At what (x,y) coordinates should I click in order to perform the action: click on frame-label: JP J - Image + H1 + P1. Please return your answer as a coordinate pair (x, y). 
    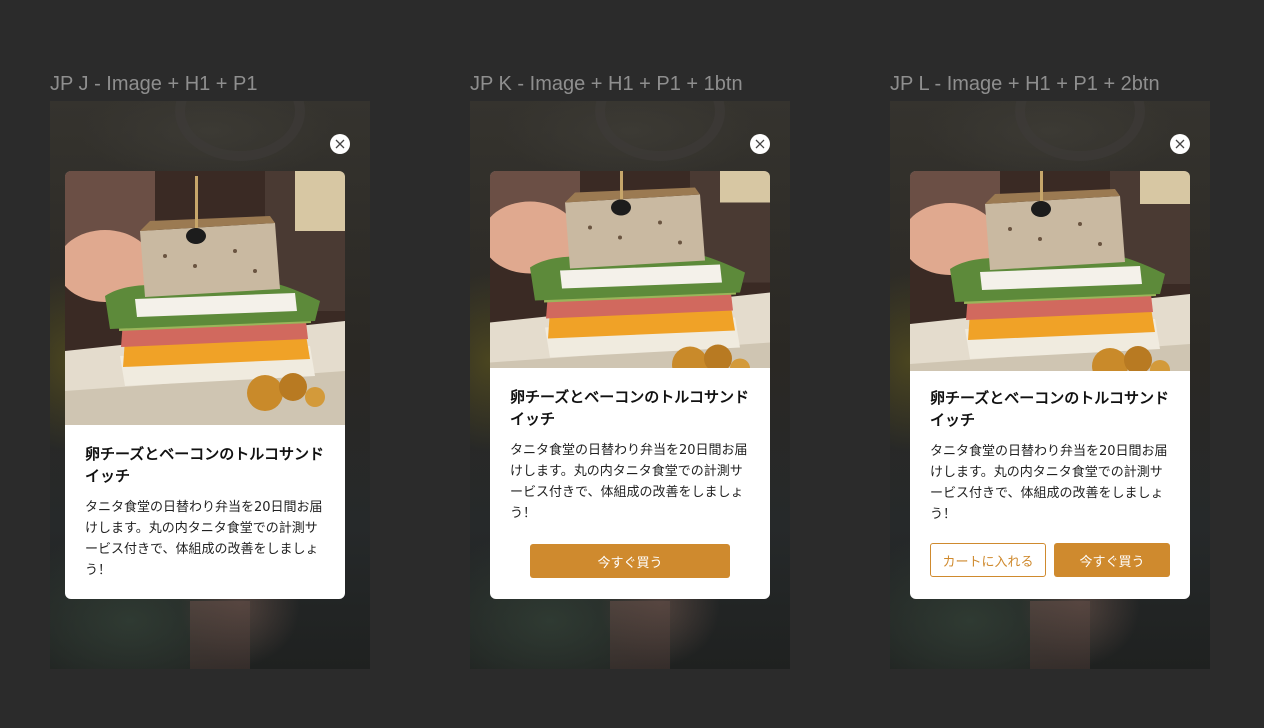
    Looking at the image, I should click on (154, 84).